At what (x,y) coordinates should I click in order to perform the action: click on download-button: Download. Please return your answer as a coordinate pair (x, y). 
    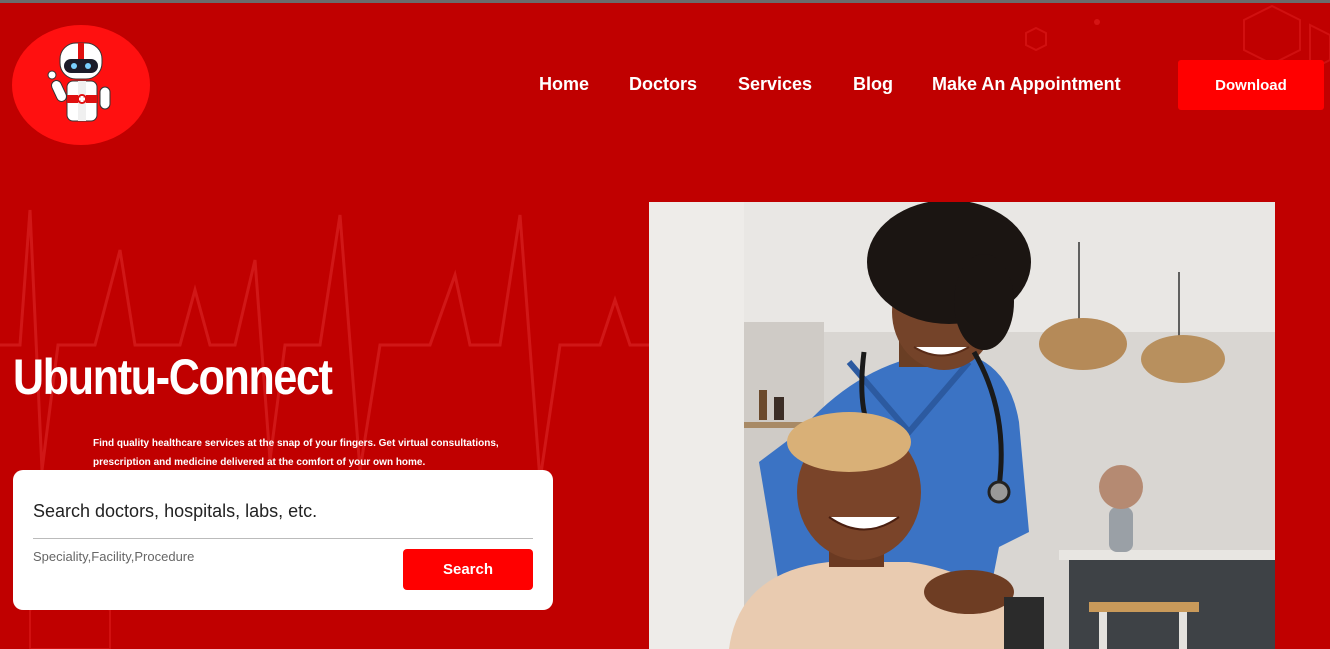
    Looking at the image, I should click on (1251, 85).